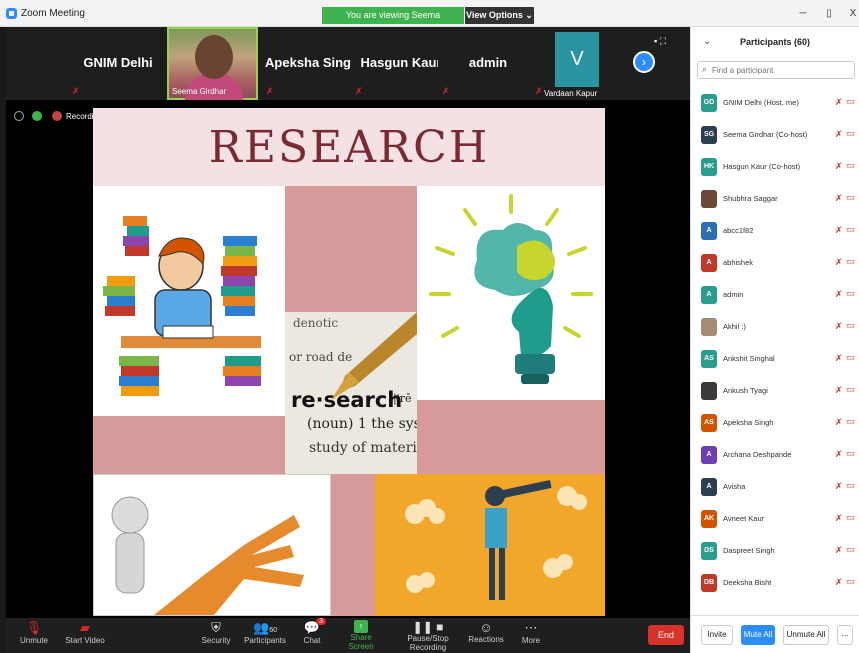 This screenshot has width=859, height=653. What do you see at coordinates (499, 15) in the screenshot?
I see `view-options-button: View Options ⌄` at bounding box center [499, 15].